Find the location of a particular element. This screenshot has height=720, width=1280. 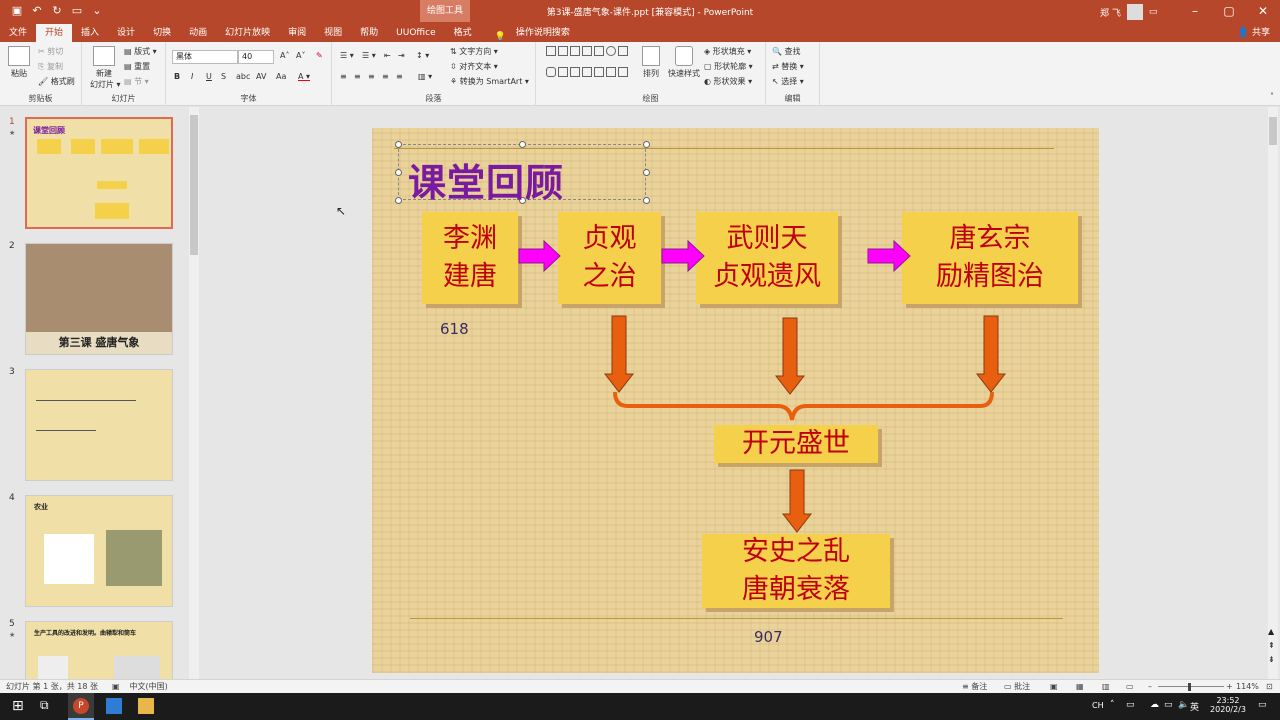

zoom-in-icon: + is located at coordinates (1229, 686).